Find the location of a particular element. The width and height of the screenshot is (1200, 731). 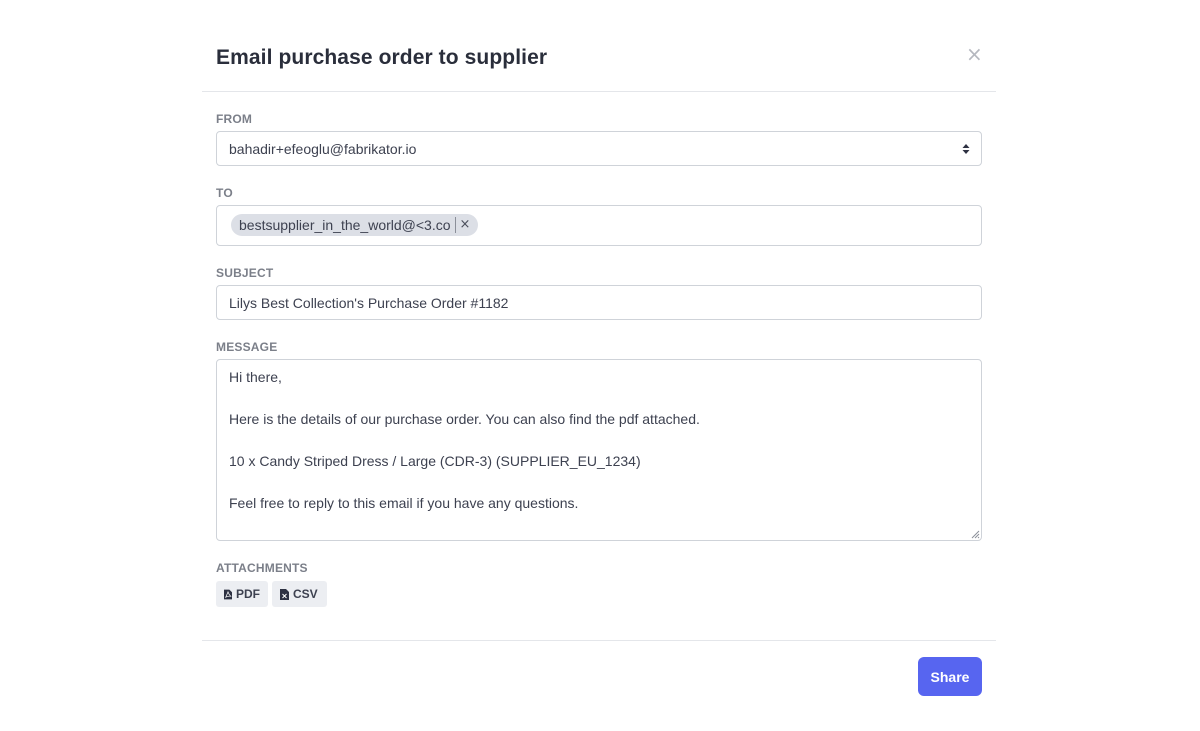

subject-label: SUBJECT is located at coordinates (245, 273).